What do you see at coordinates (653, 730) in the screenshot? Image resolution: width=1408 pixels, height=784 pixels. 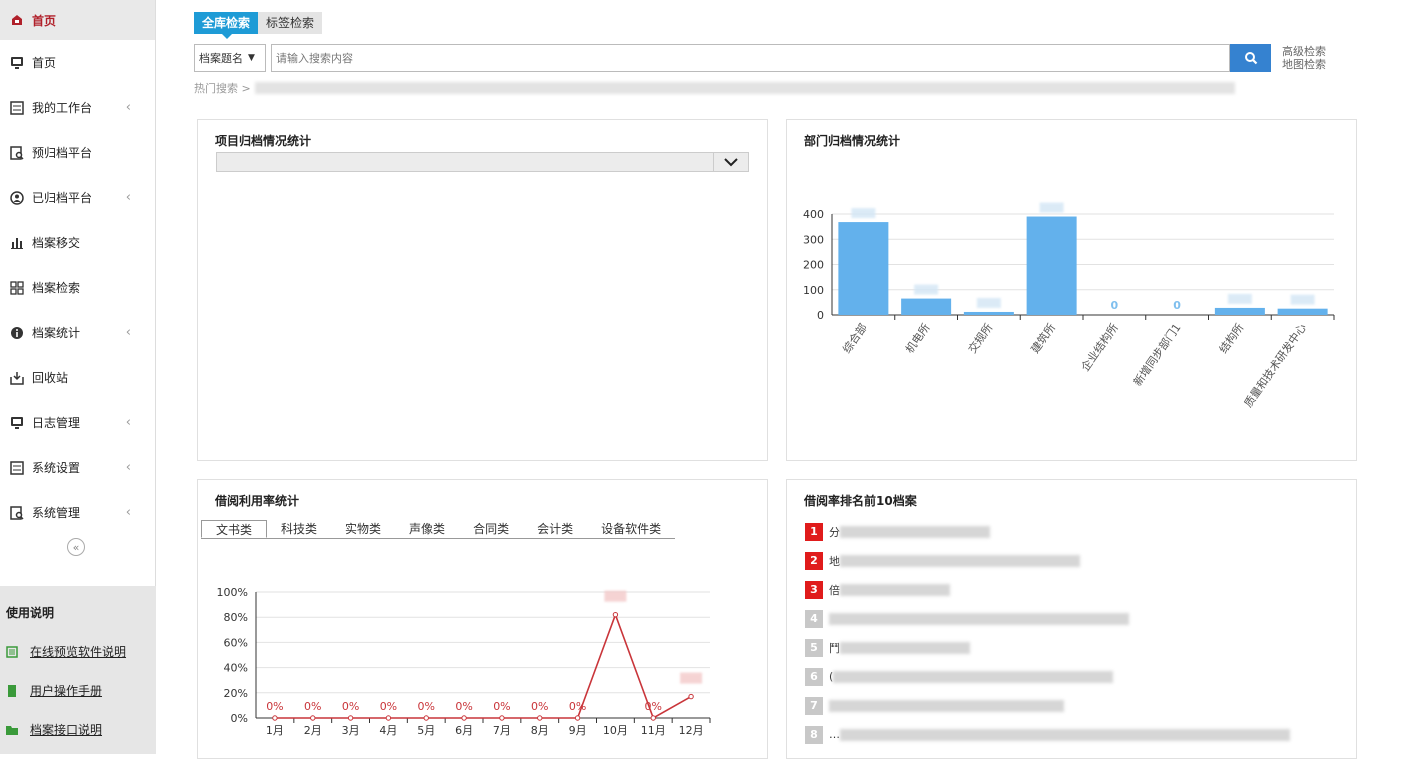 I see `x-tick-label: 11月` at bounding box center [653, 730].